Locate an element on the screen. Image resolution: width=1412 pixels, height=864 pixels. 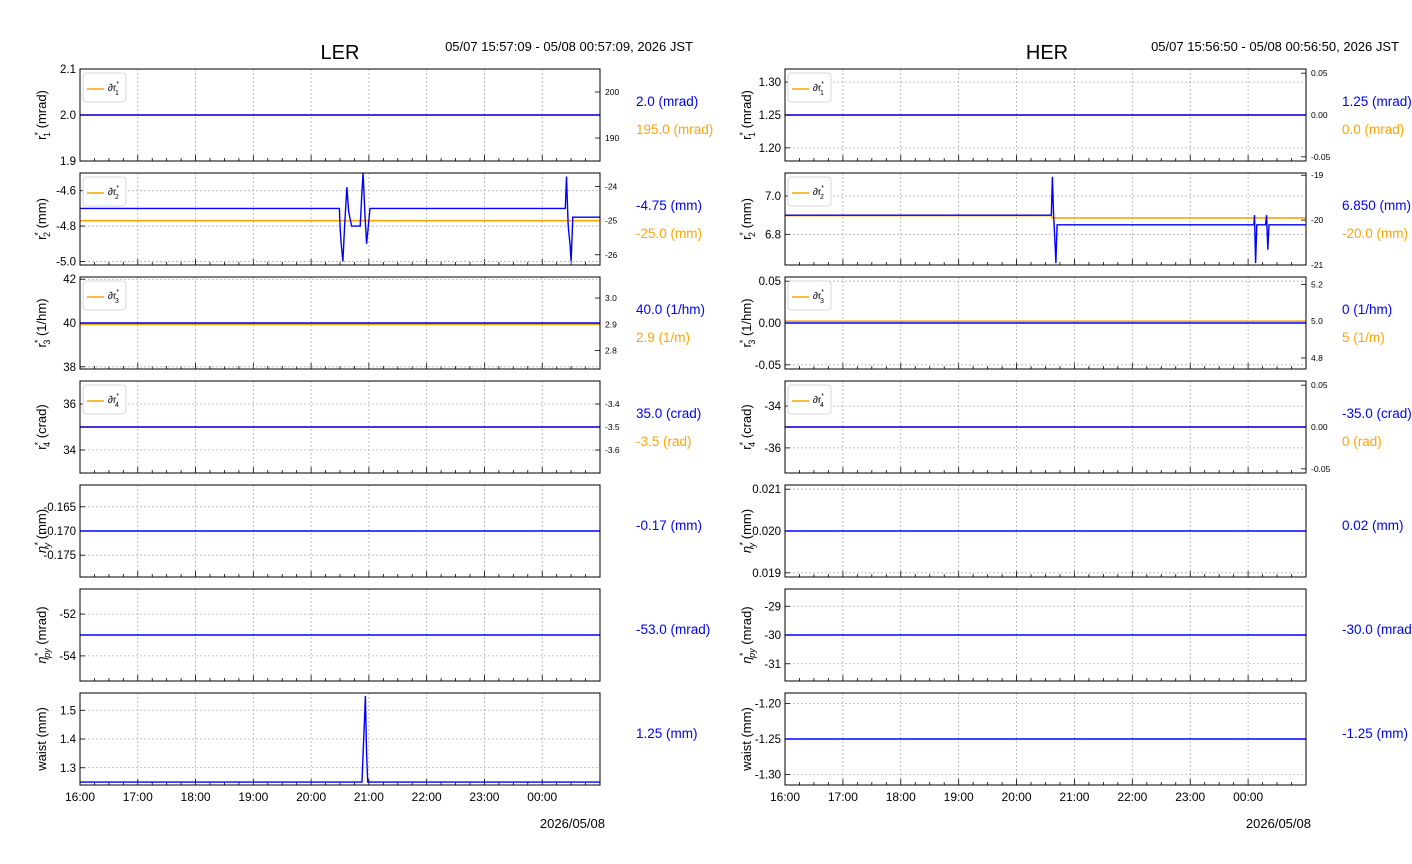
value-readout-primary: 40.0 (1/hm) is located at coordinates (670, 309).